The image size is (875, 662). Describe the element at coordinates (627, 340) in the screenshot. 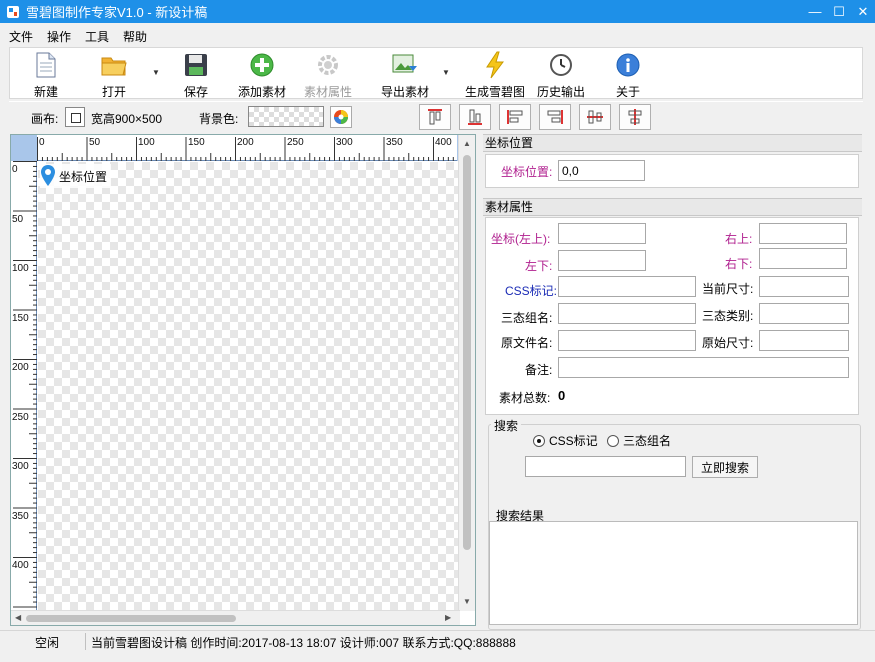

I see `orig-file-input` at that location.